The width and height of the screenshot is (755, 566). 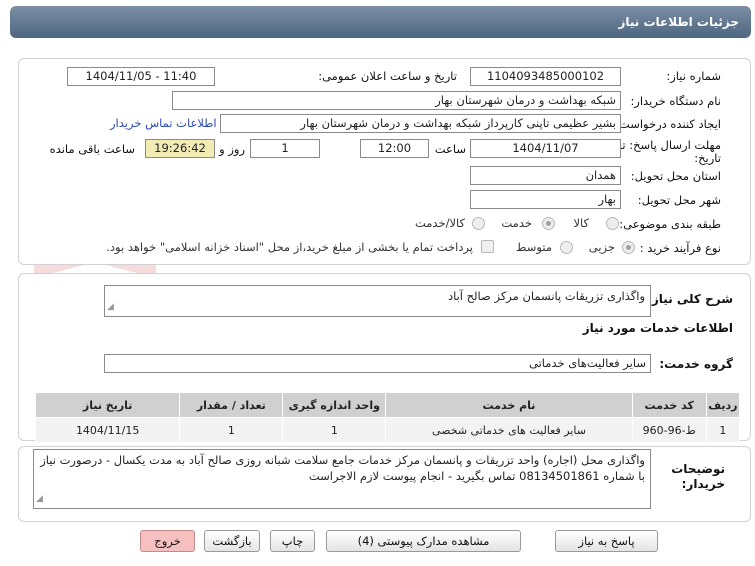 I want to click on creator-label: ایجاد کننده درخواست:, so click(x=668, y=124).